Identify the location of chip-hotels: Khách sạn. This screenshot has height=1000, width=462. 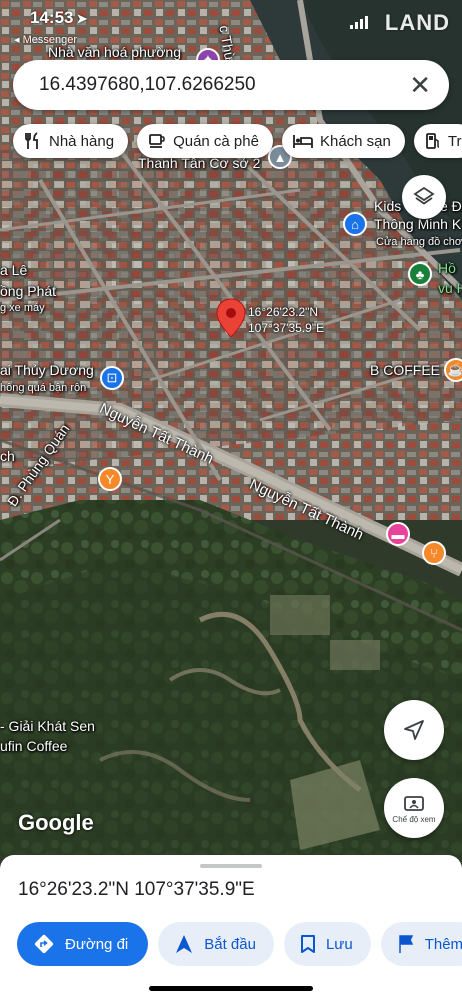
(343, 141).